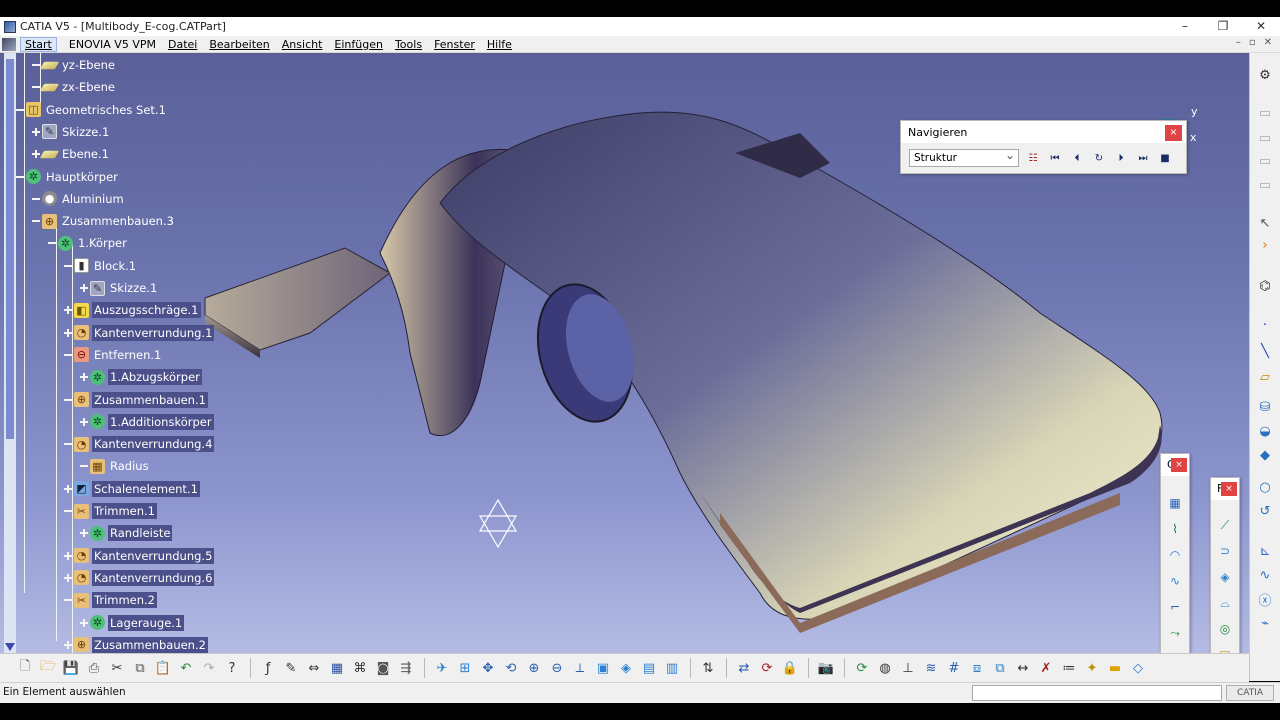 The height and width of the screenshot is (720, 1280). Describe the element at coordinates (1229, 489) in the screenshot. I see `floatbar2-close-button: ×` at that location.